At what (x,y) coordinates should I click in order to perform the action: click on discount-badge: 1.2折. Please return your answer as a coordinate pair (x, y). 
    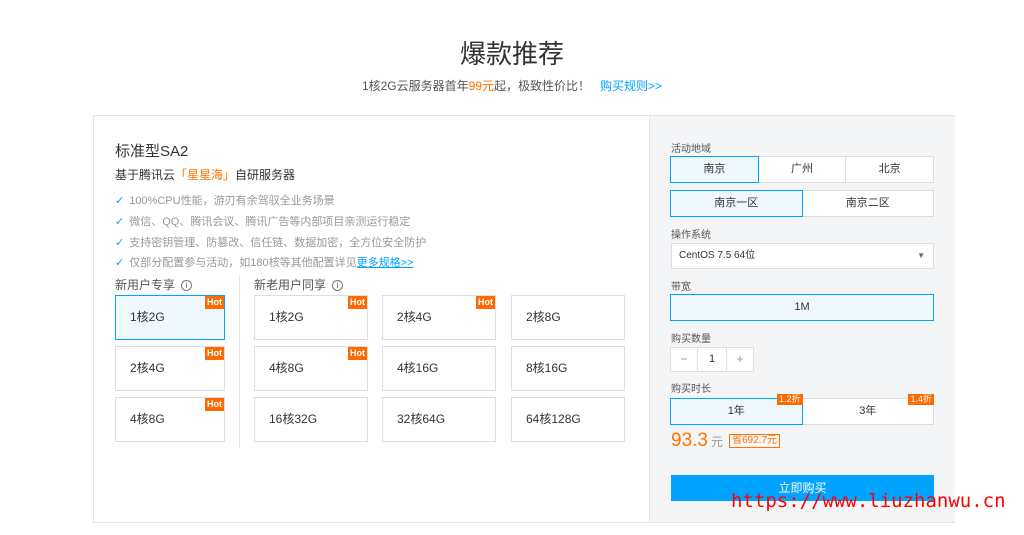
    Looking at the image, I should click on (789, 399).